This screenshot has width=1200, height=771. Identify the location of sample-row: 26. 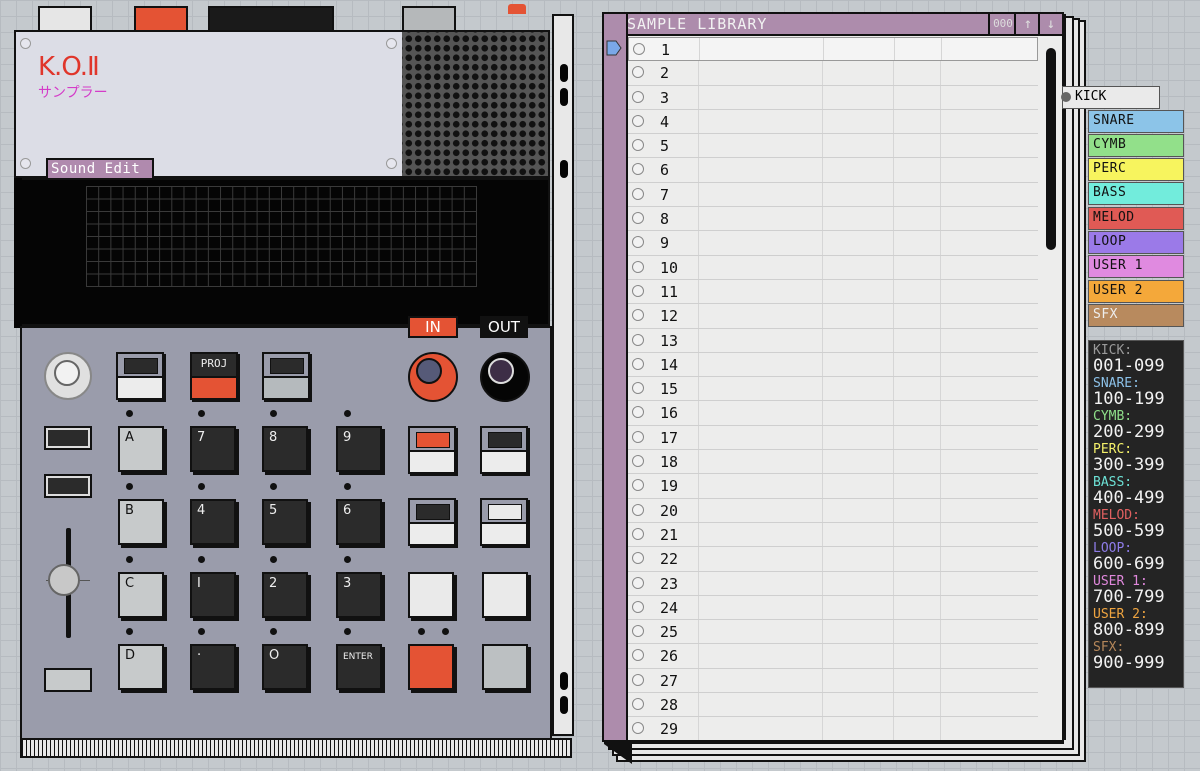
(833, 656).